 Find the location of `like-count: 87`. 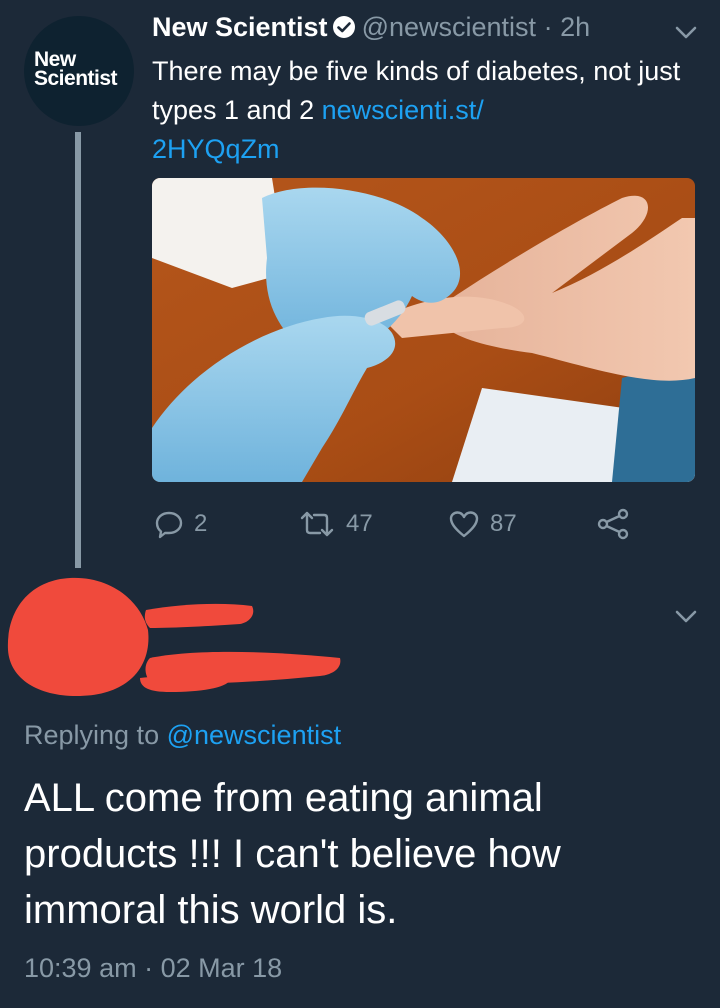

like-count: 87 is located at coordinates (503, 523).